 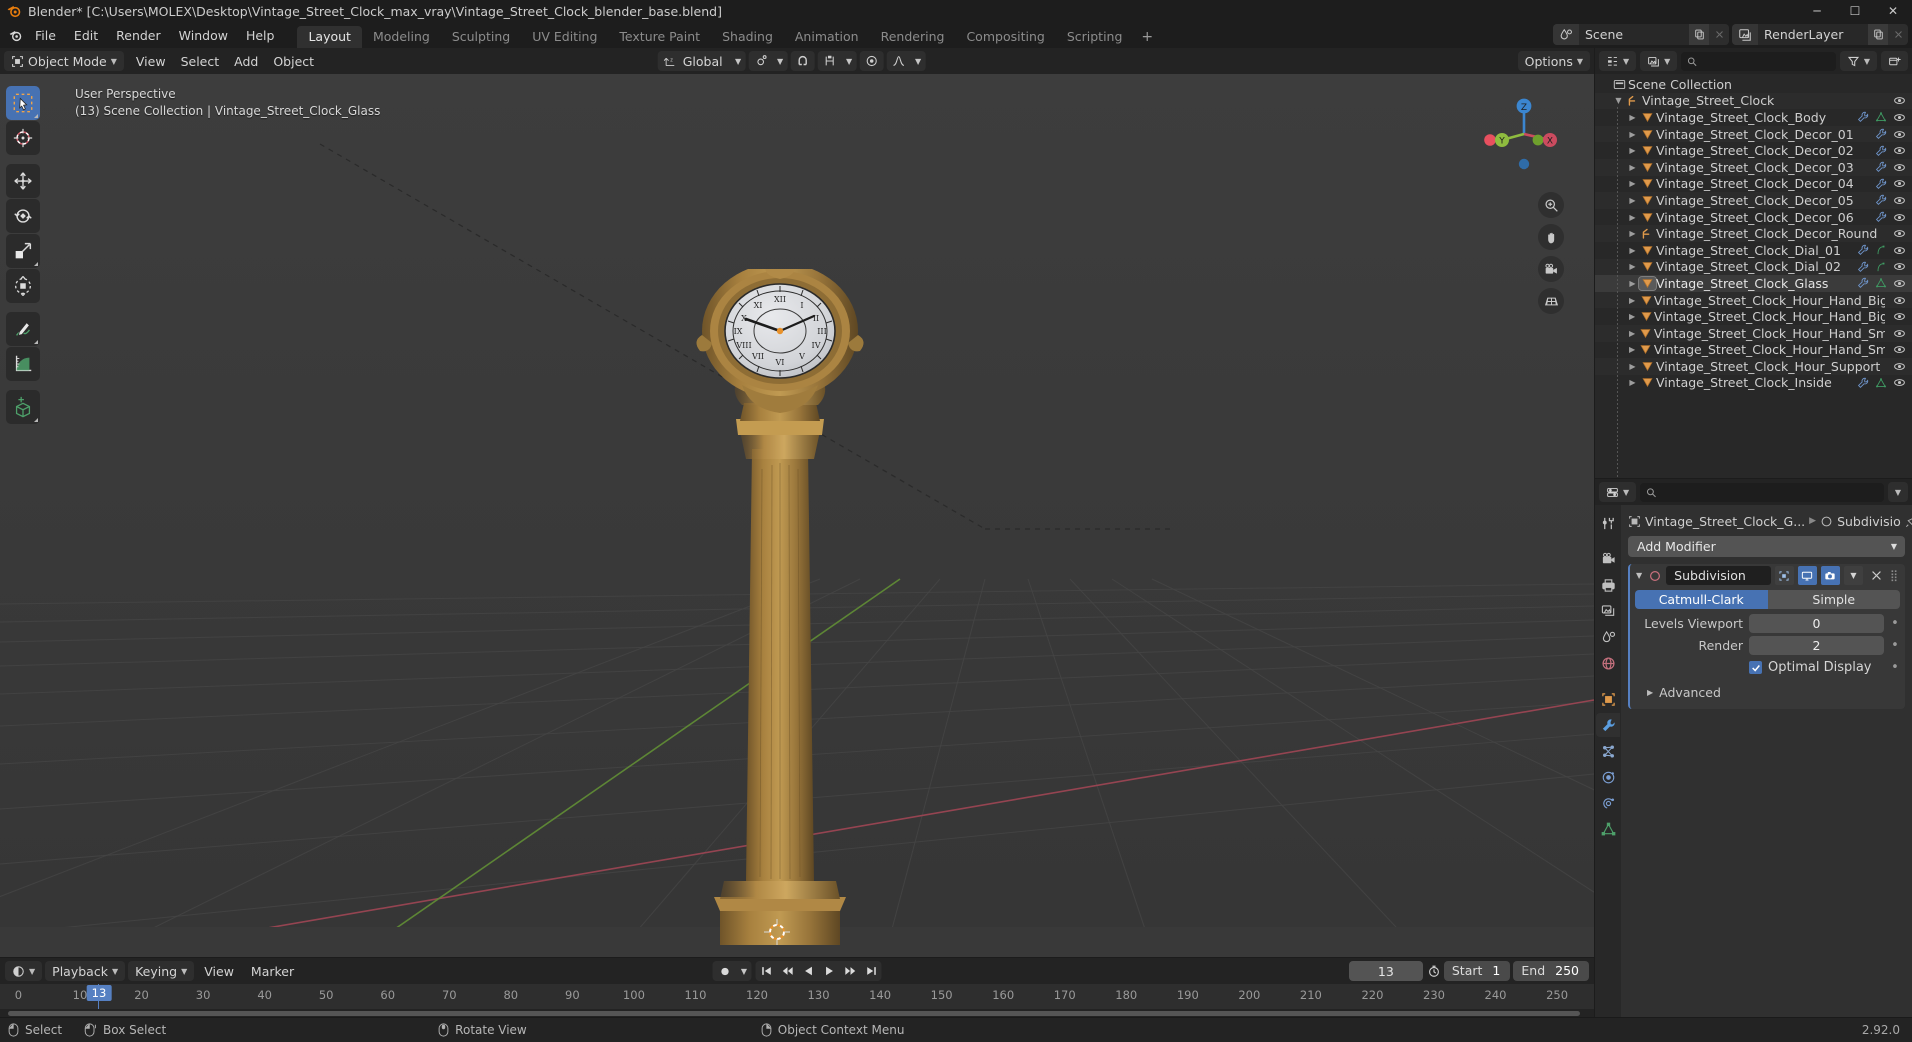 What do you see at coordinates (564, 37) in the screenshot?
I see `tab-uv-editing: UV Editing` at bounding box center [564, 37].